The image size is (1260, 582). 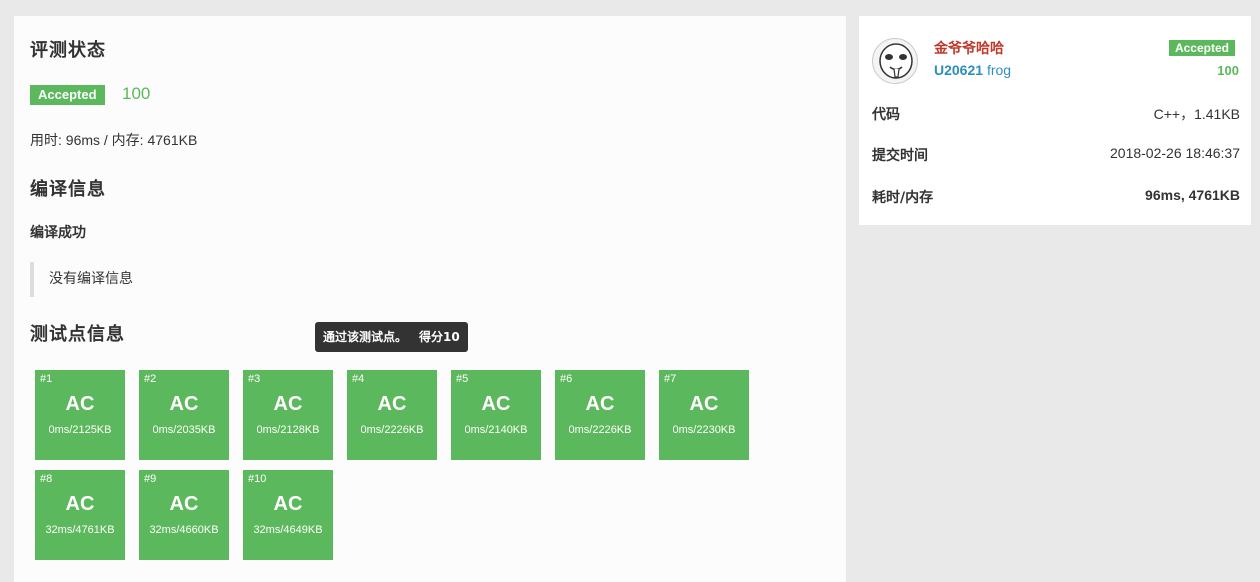 I want to click on testcase-time-memory: 0ms/2140KB, so click(x=496, y=430).